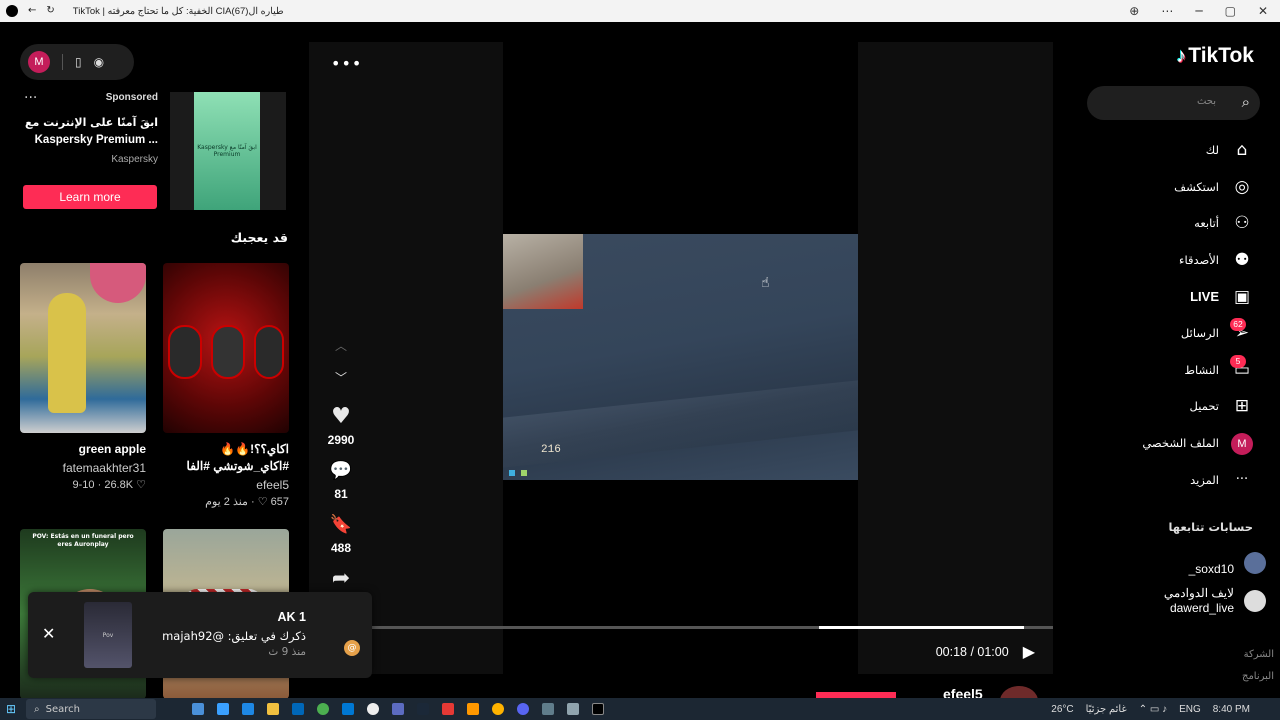 This screenshot has height=720, width=1280. I want to click on weather-condition: غائم جزئيًا, so click(1106, 709).